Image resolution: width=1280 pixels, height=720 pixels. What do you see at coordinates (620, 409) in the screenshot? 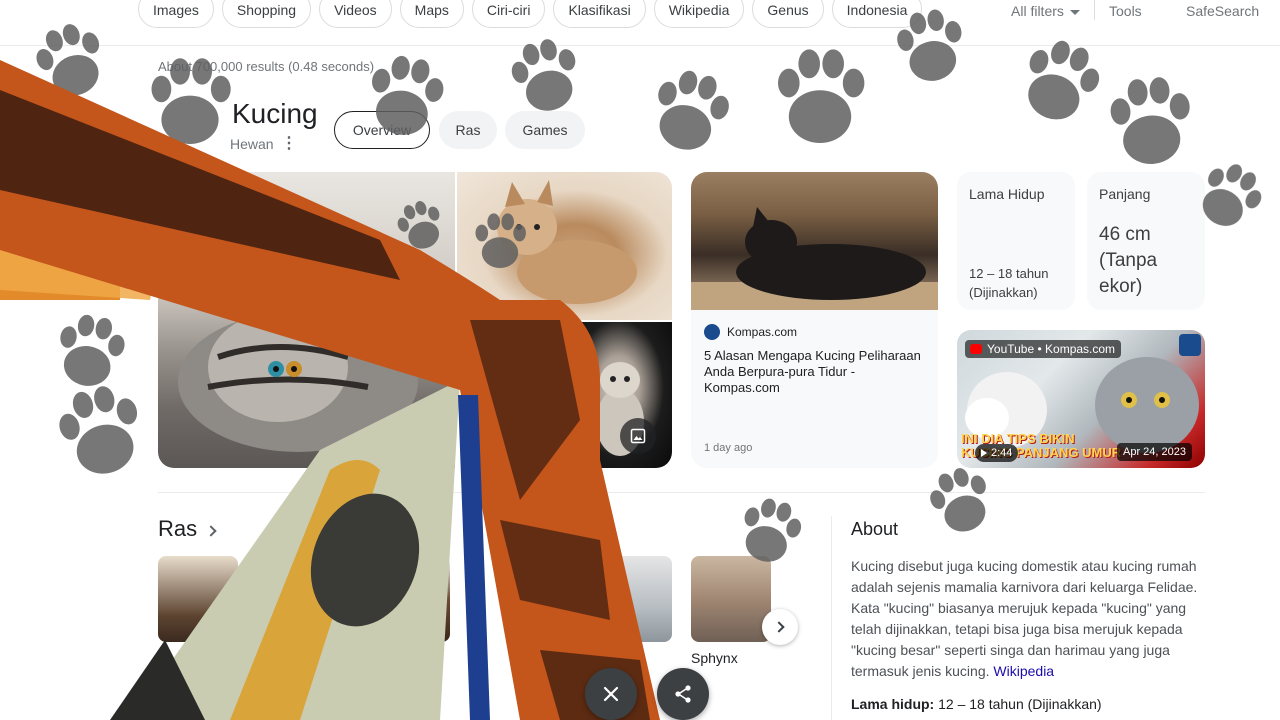
I see `white-kitten-illustration` at bounding box center [620, 409].